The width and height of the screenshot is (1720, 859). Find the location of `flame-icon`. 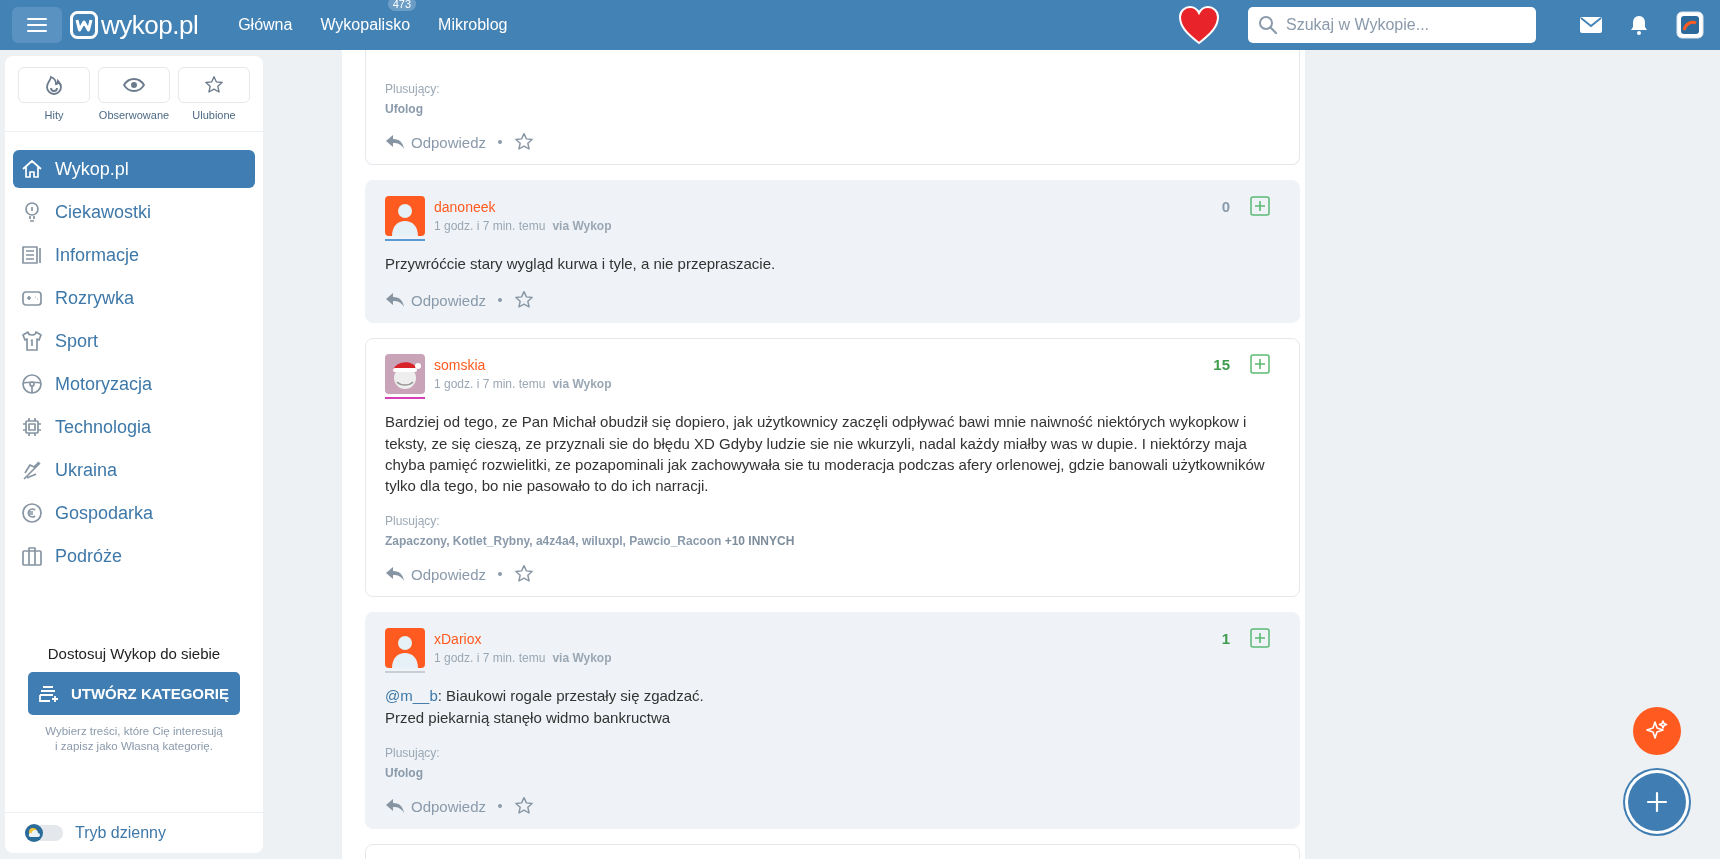

flame-icon is located at coordinates (54, 85).